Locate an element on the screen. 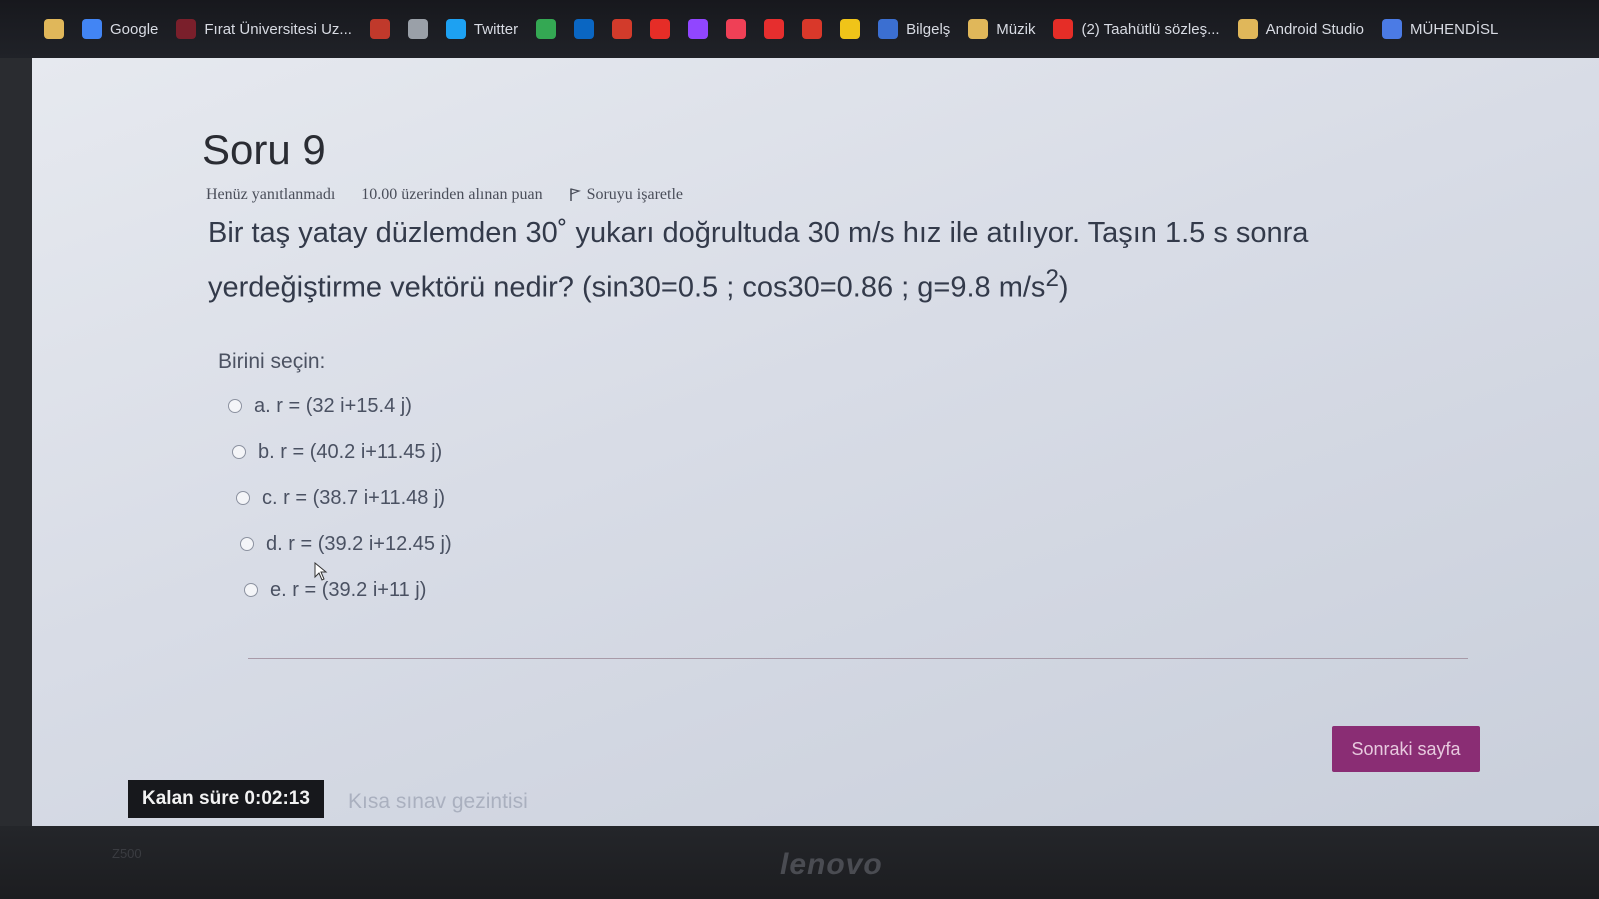 This screenshot has height=899, width=1599. question-title: Soru 9 is located at coordinates (264, 149).